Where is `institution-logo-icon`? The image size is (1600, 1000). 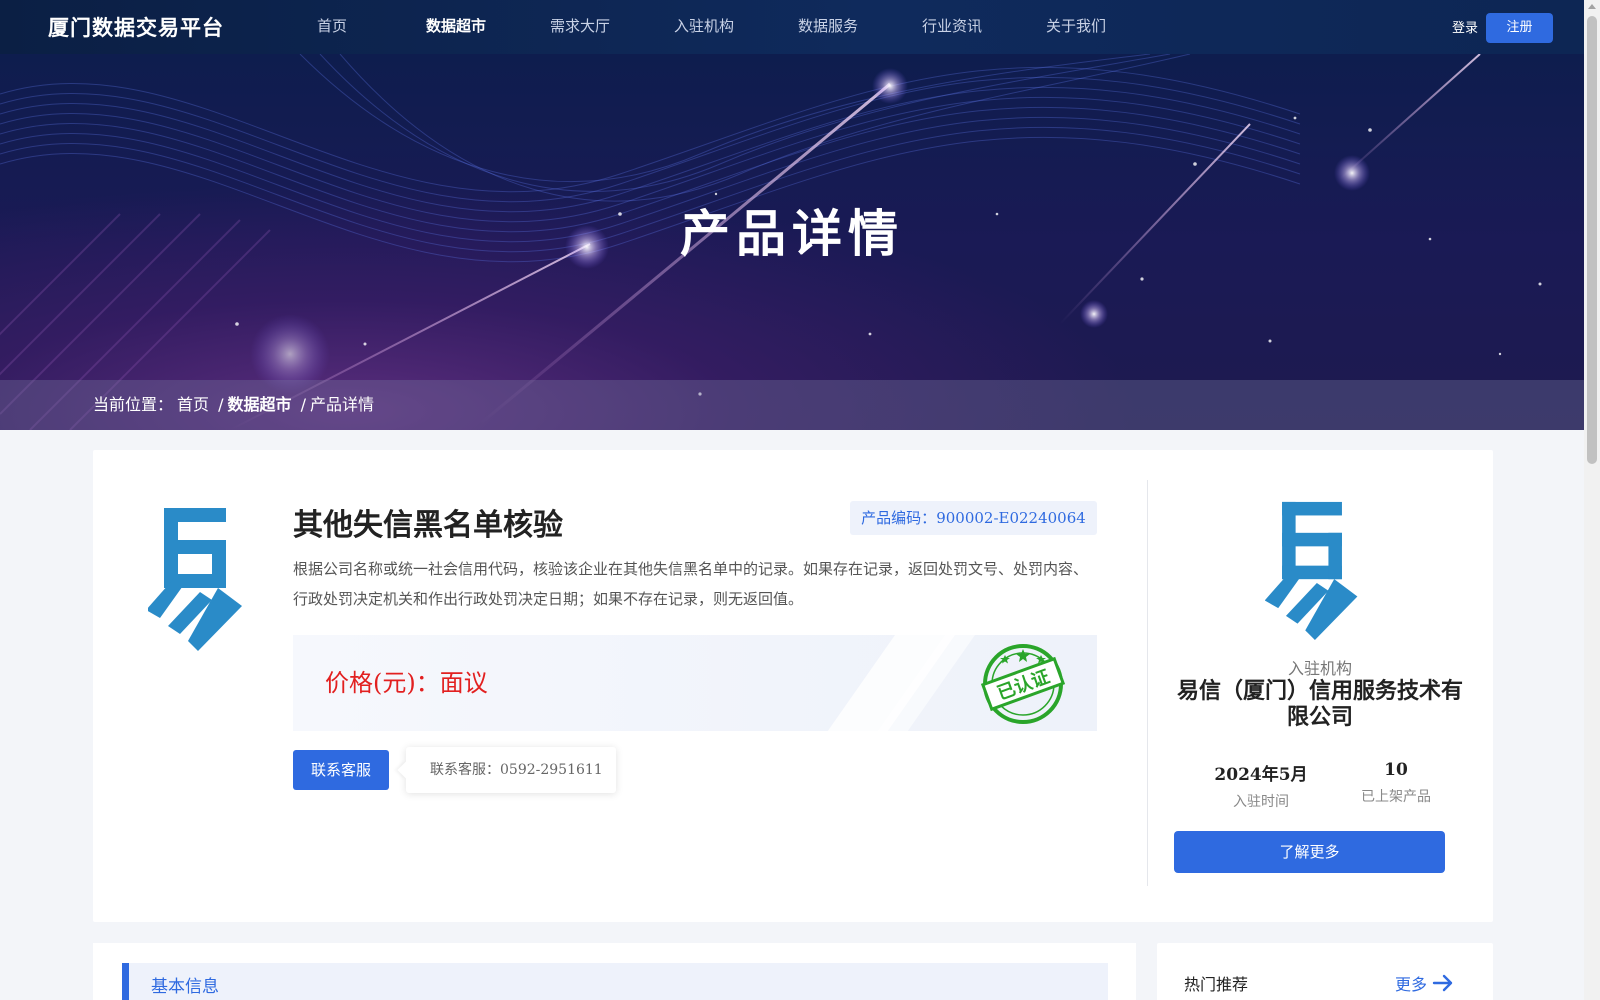
institution-logo-icon is located at coordinates (1311, 570).